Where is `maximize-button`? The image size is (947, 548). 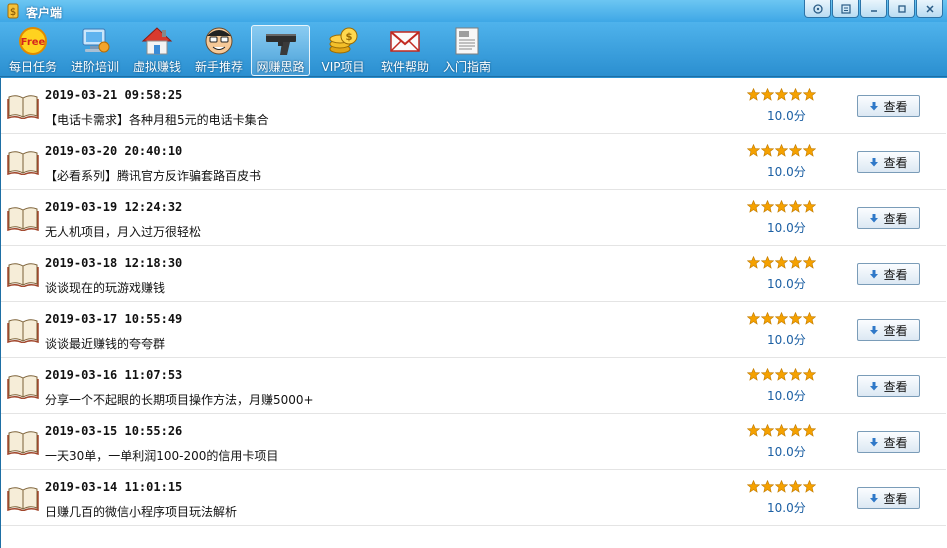 maximize-button is located at coordinates (901, 9).